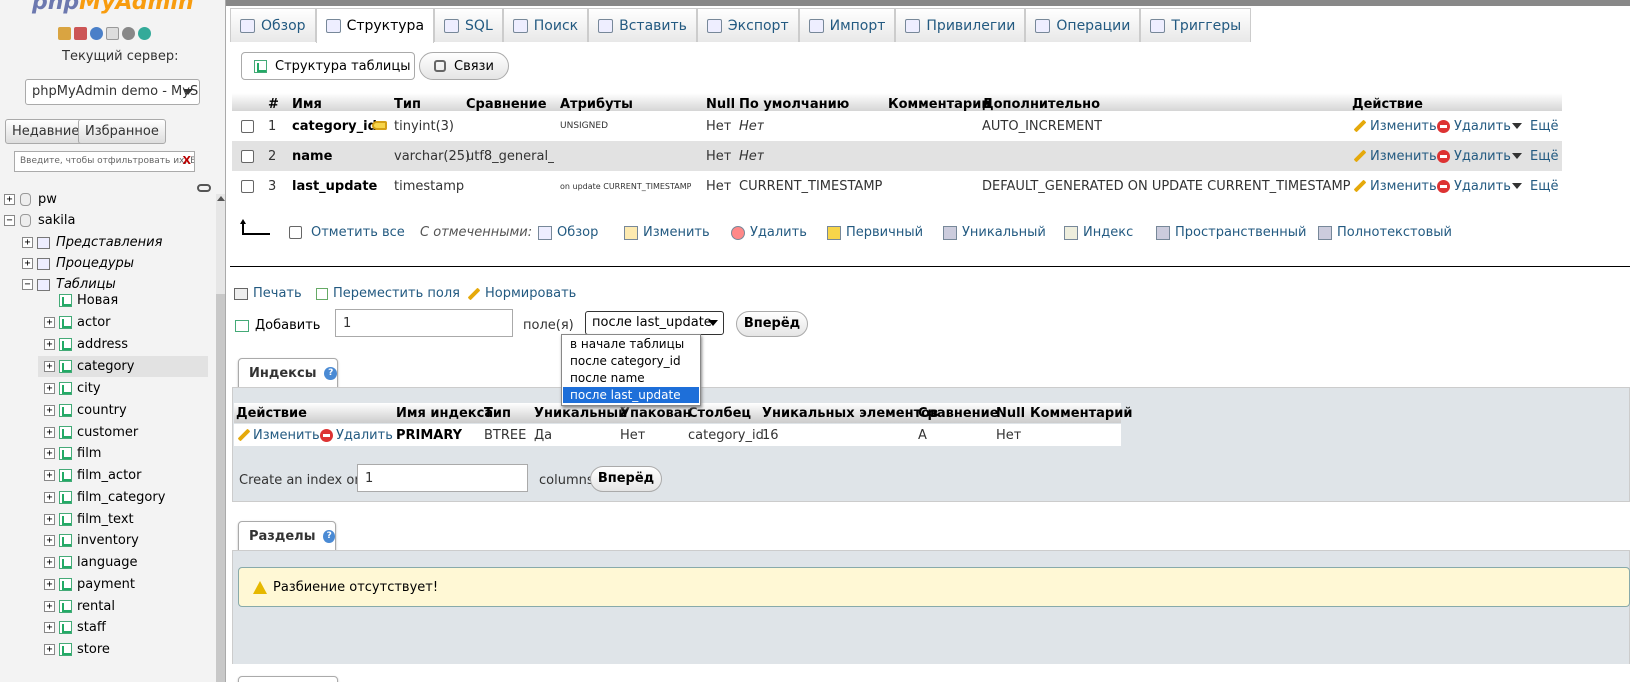 This screenshot has width=1630, height=682. Describe the element at coordinates (769, 232) in the screenshot. I see `bulk-action-2: Удалить` at that location.